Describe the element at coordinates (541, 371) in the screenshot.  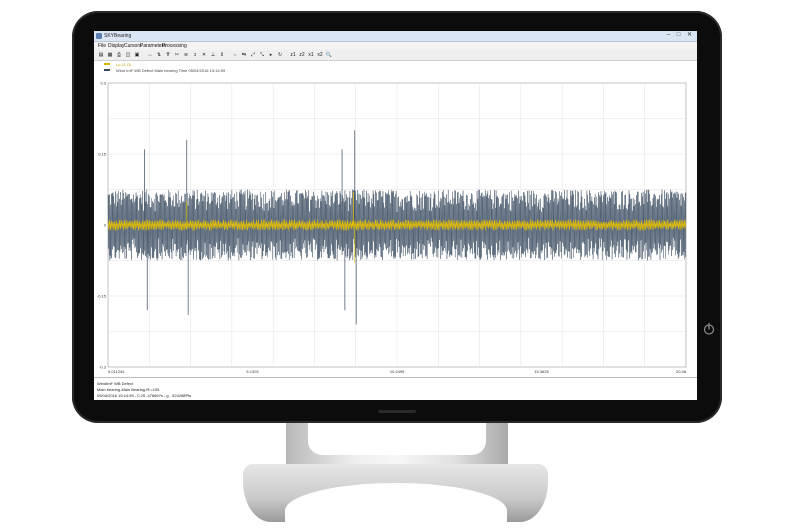
I see `x-tick-label: 15.3626` at that location.